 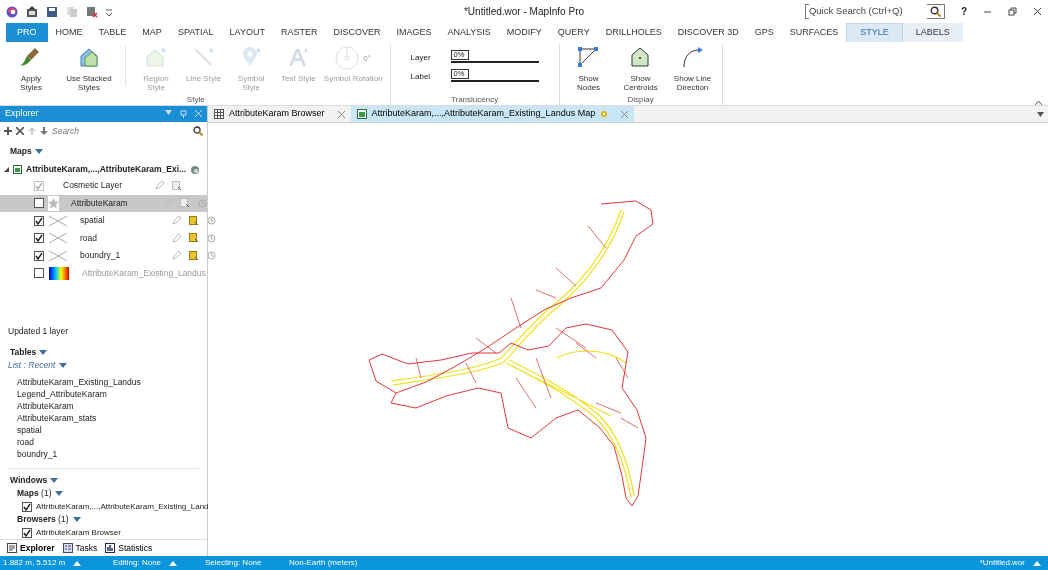 I want to click on map-options-icon, so click(x=195, y=169).